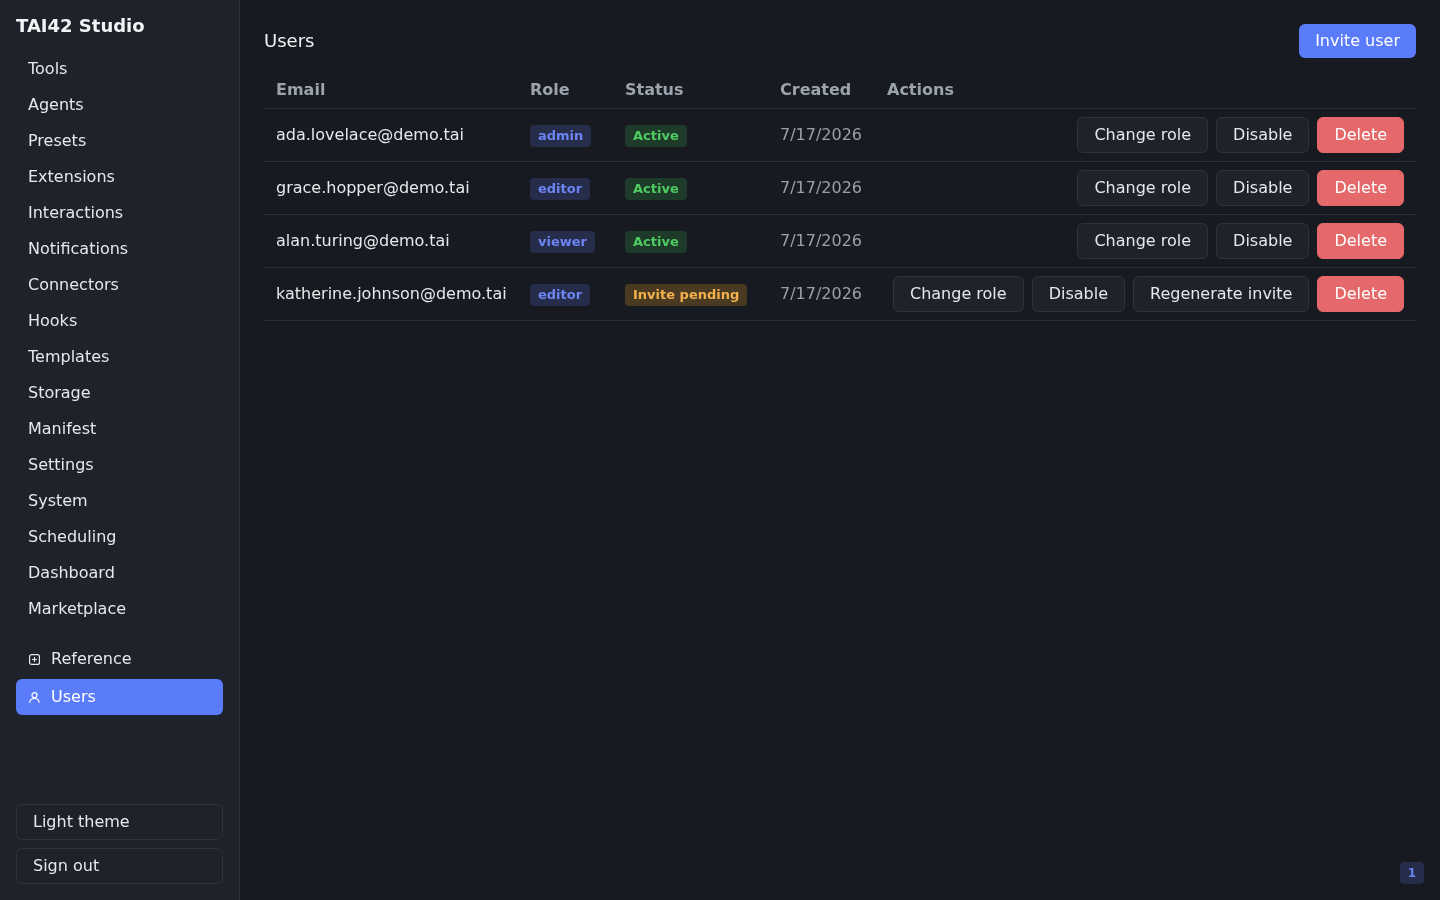 Image resolution: width=1440 pixels, height=900 pixels. Describe the element at coordinates (561, 135) in the screenshot. I see `role-tag: admin` at that location.